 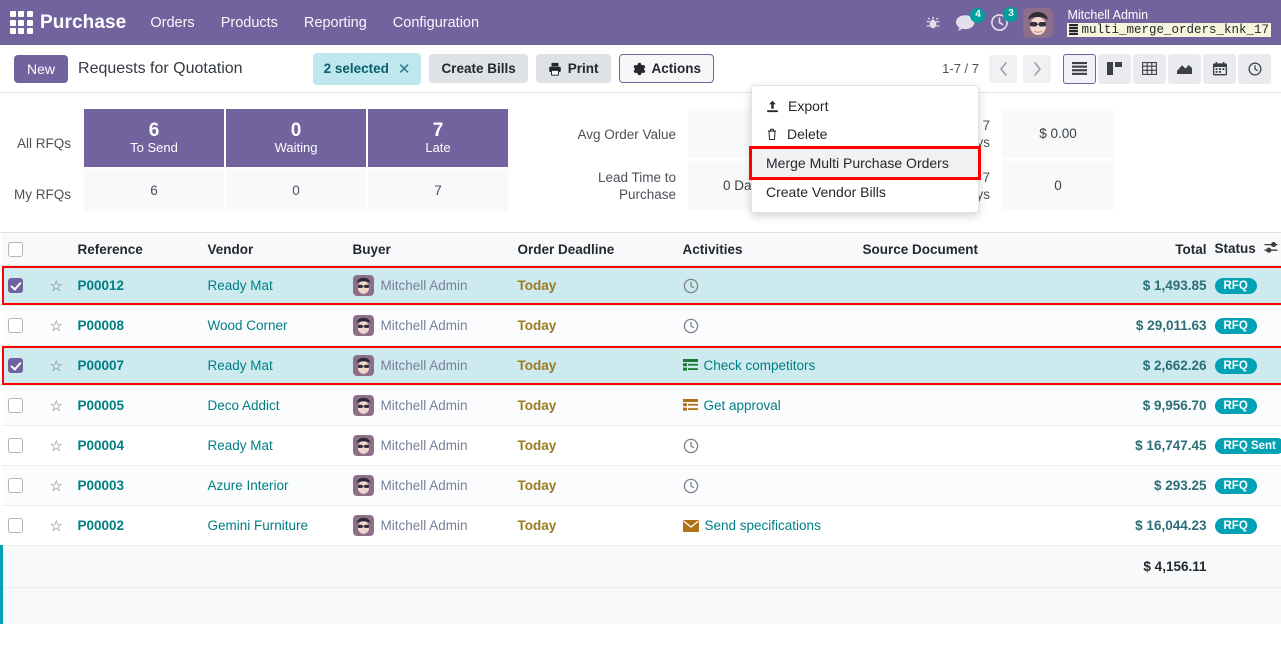 What do you see at coordinates (244, 405) in the screenshot?
I see `vendor-link: Deco Addict` at bounding box center [244, 405].